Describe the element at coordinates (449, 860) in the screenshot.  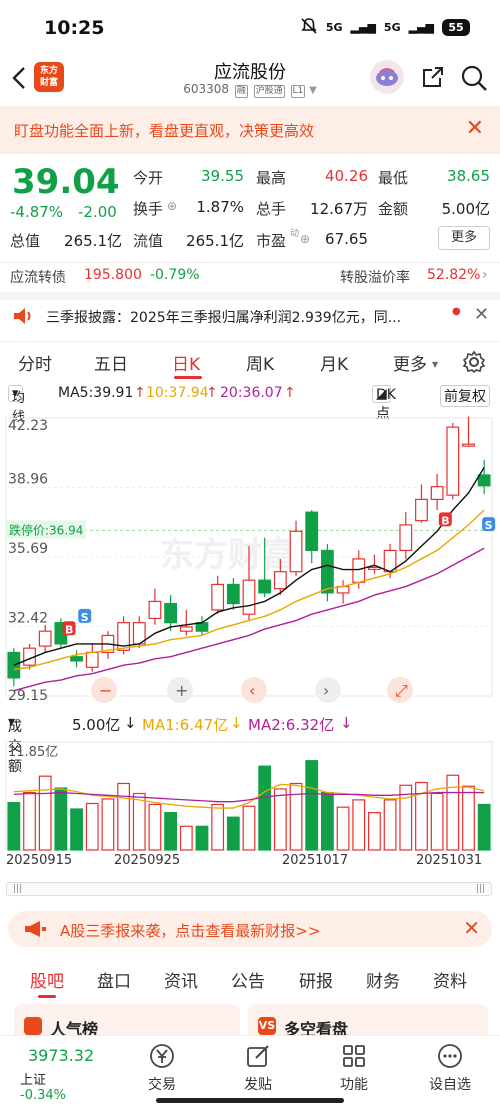
I see `date-label-4: 20251031` at that location.